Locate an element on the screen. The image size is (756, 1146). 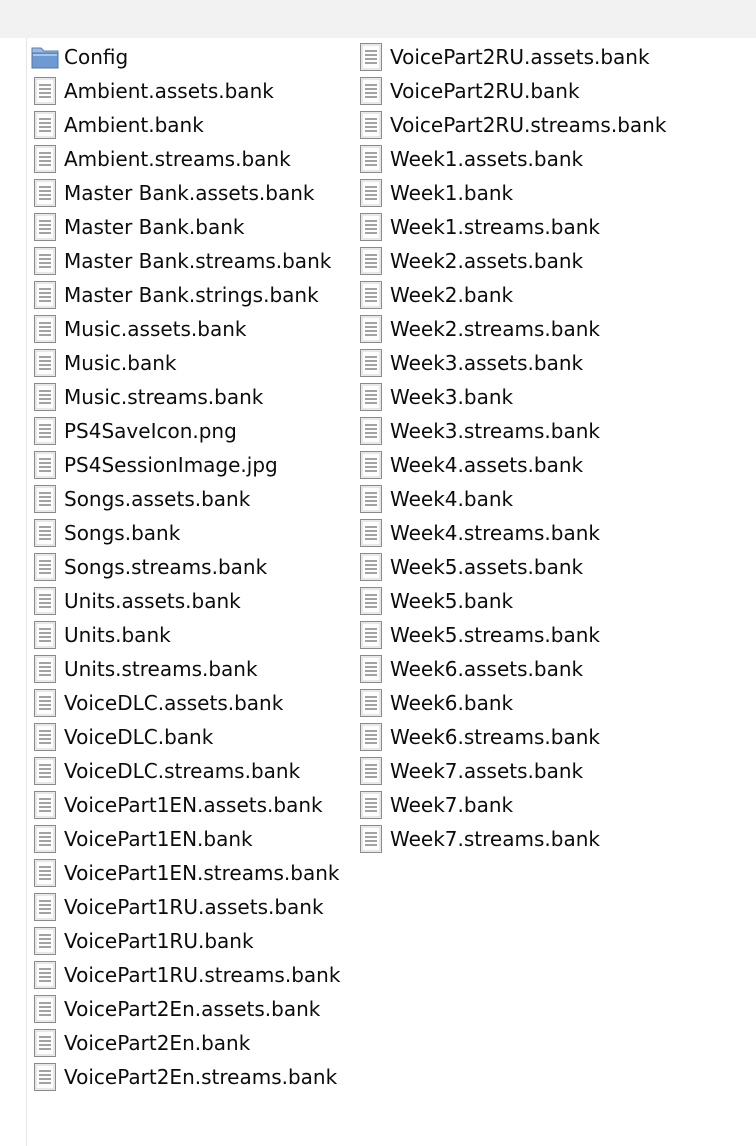
file-list-item: VoicePart1EN.bank is located at coordinates (190, 839).